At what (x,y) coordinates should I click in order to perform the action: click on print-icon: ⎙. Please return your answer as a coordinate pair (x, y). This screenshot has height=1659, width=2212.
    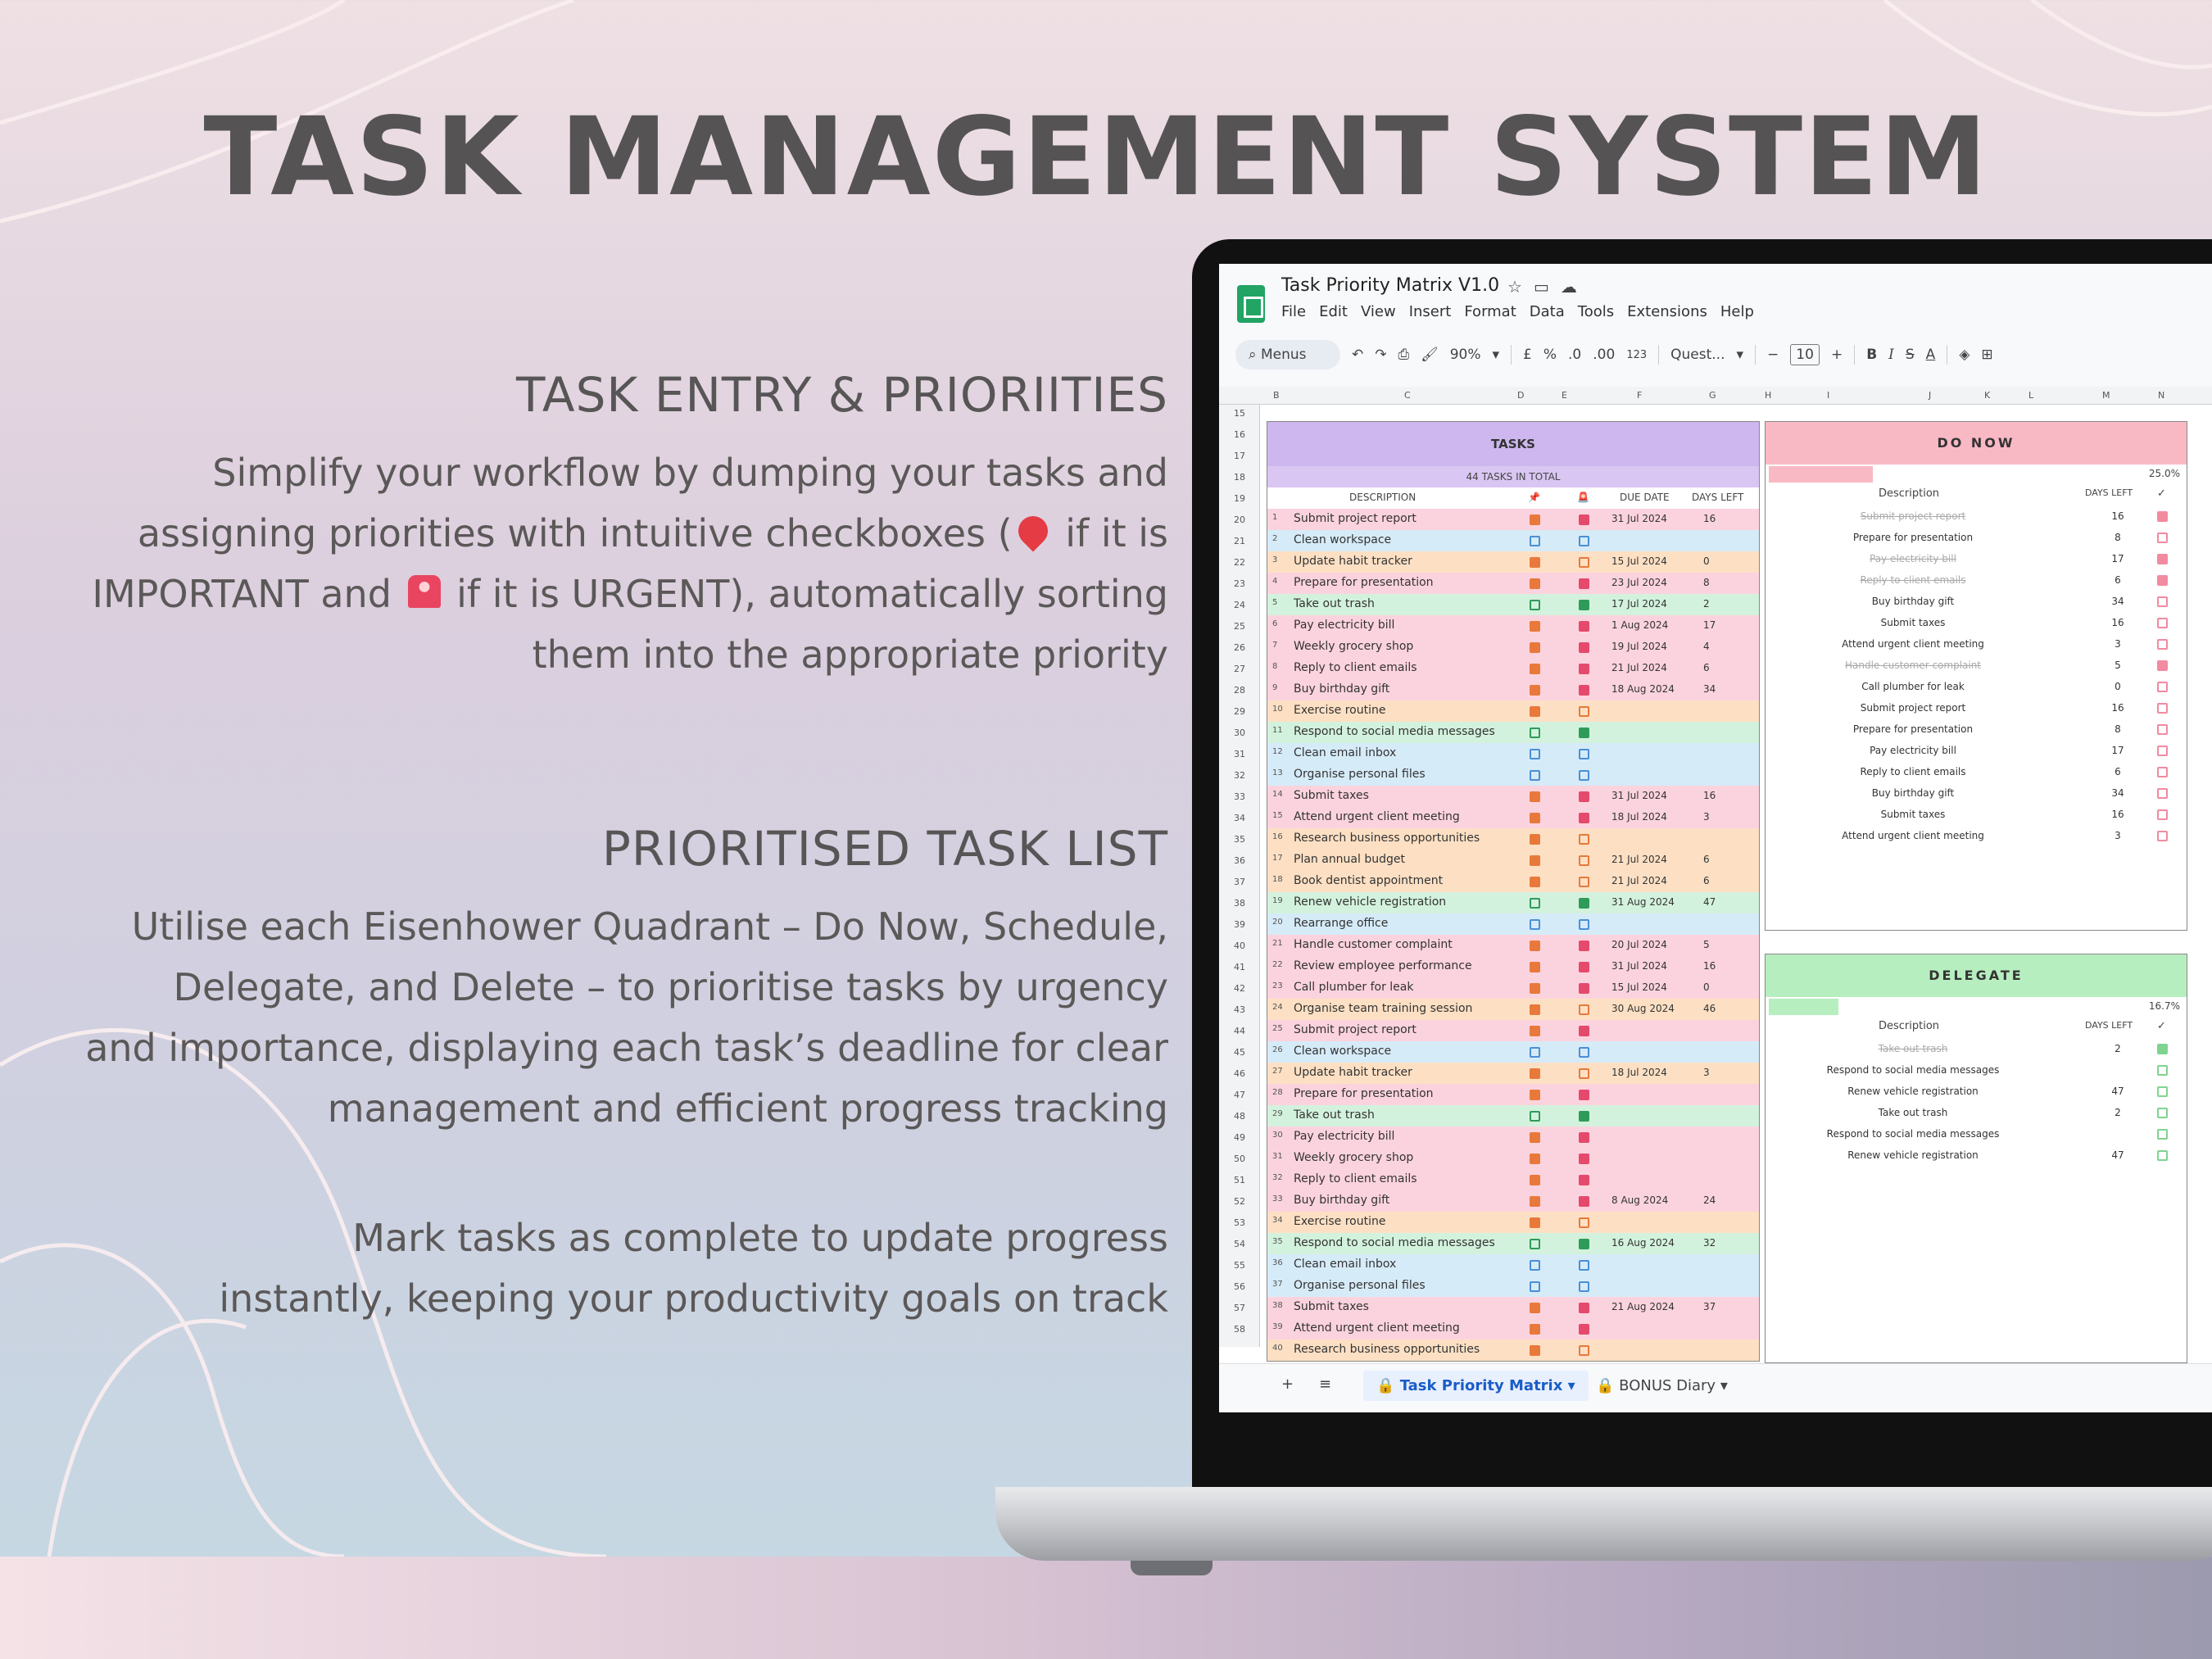
    Looking at the image, I should click on (1404, 355).